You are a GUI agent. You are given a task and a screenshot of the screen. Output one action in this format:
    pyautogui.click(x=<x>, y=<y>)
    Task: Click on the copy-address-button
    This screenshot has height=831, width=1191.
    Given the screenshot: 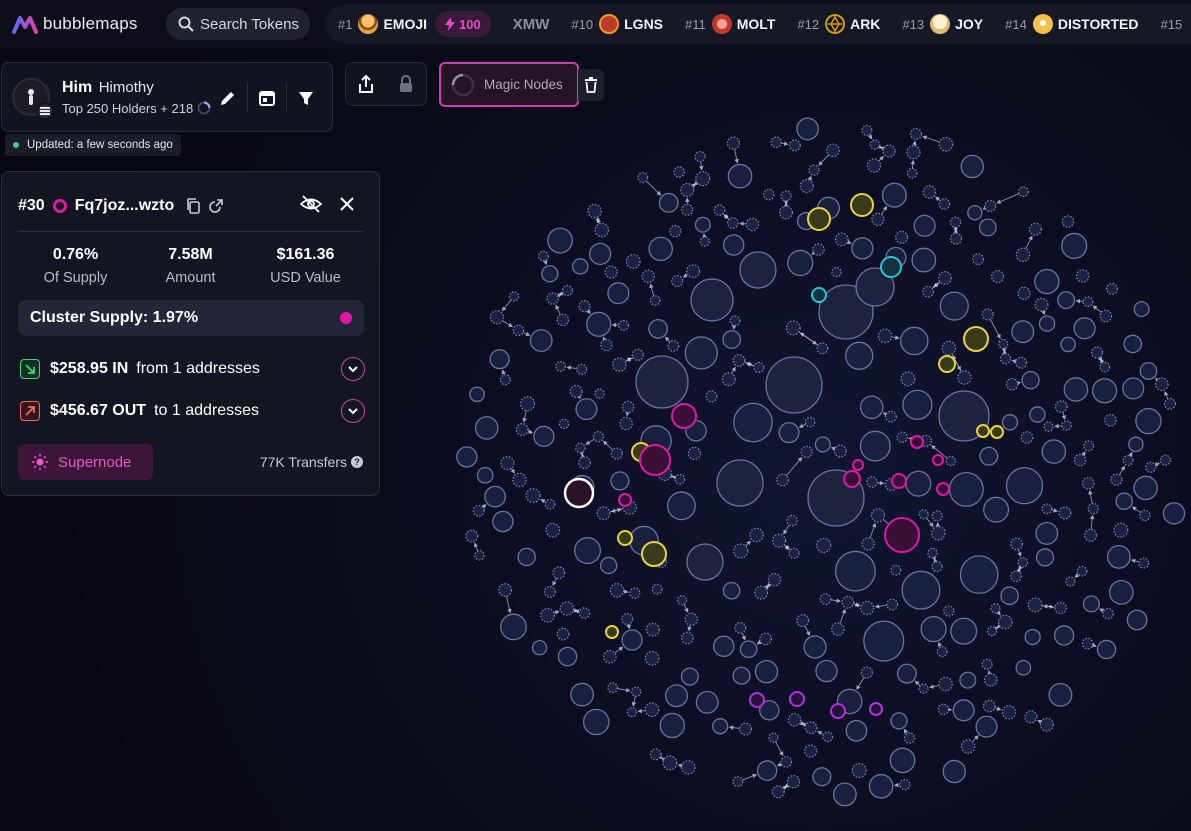 What is the action you would take?
    pyautogui.click(x=193, y=206)
    